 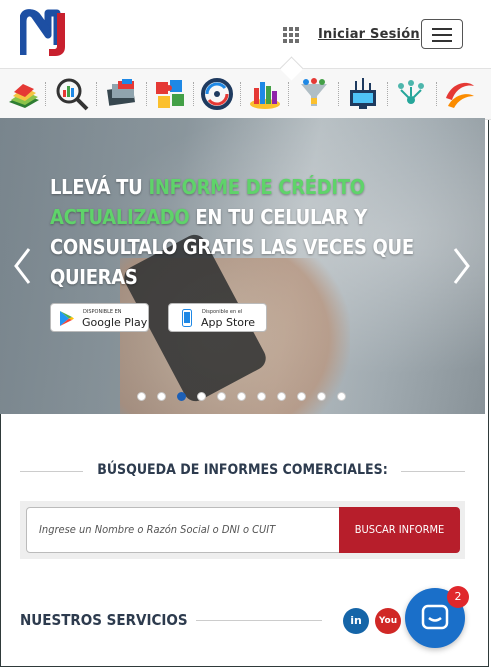 What do you see at coordinates (256, 187) in the screenshot?
I see `headline-green-1: INFORME DE CRÉDITO` at bounding box center [256, 187].